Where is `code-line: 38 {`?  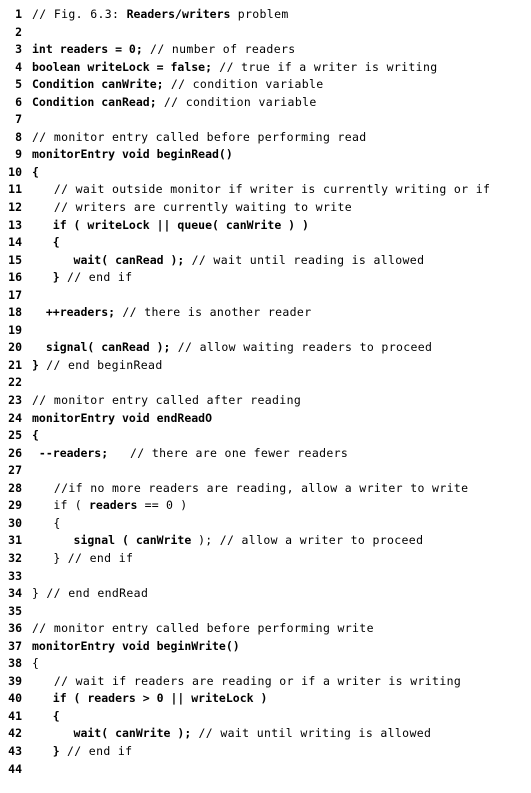
code-line: 38 { is located at coordinates (265, 664).